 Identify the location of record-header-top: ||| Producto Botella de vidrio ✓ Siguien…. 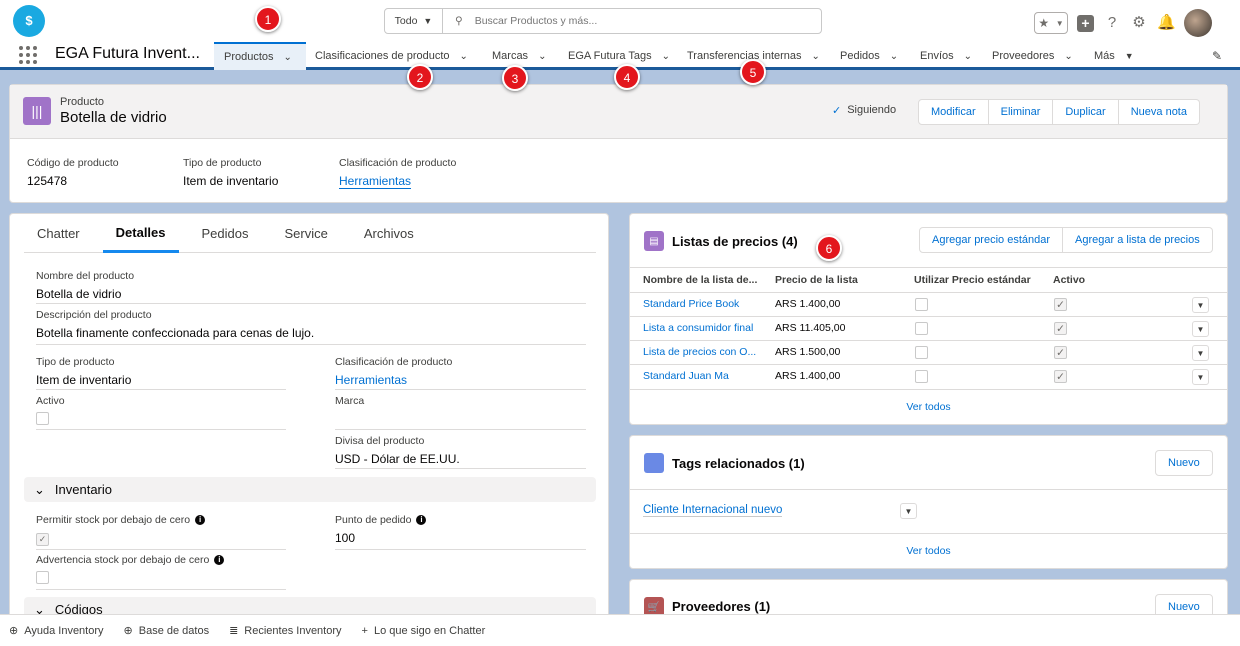
(618, 112).